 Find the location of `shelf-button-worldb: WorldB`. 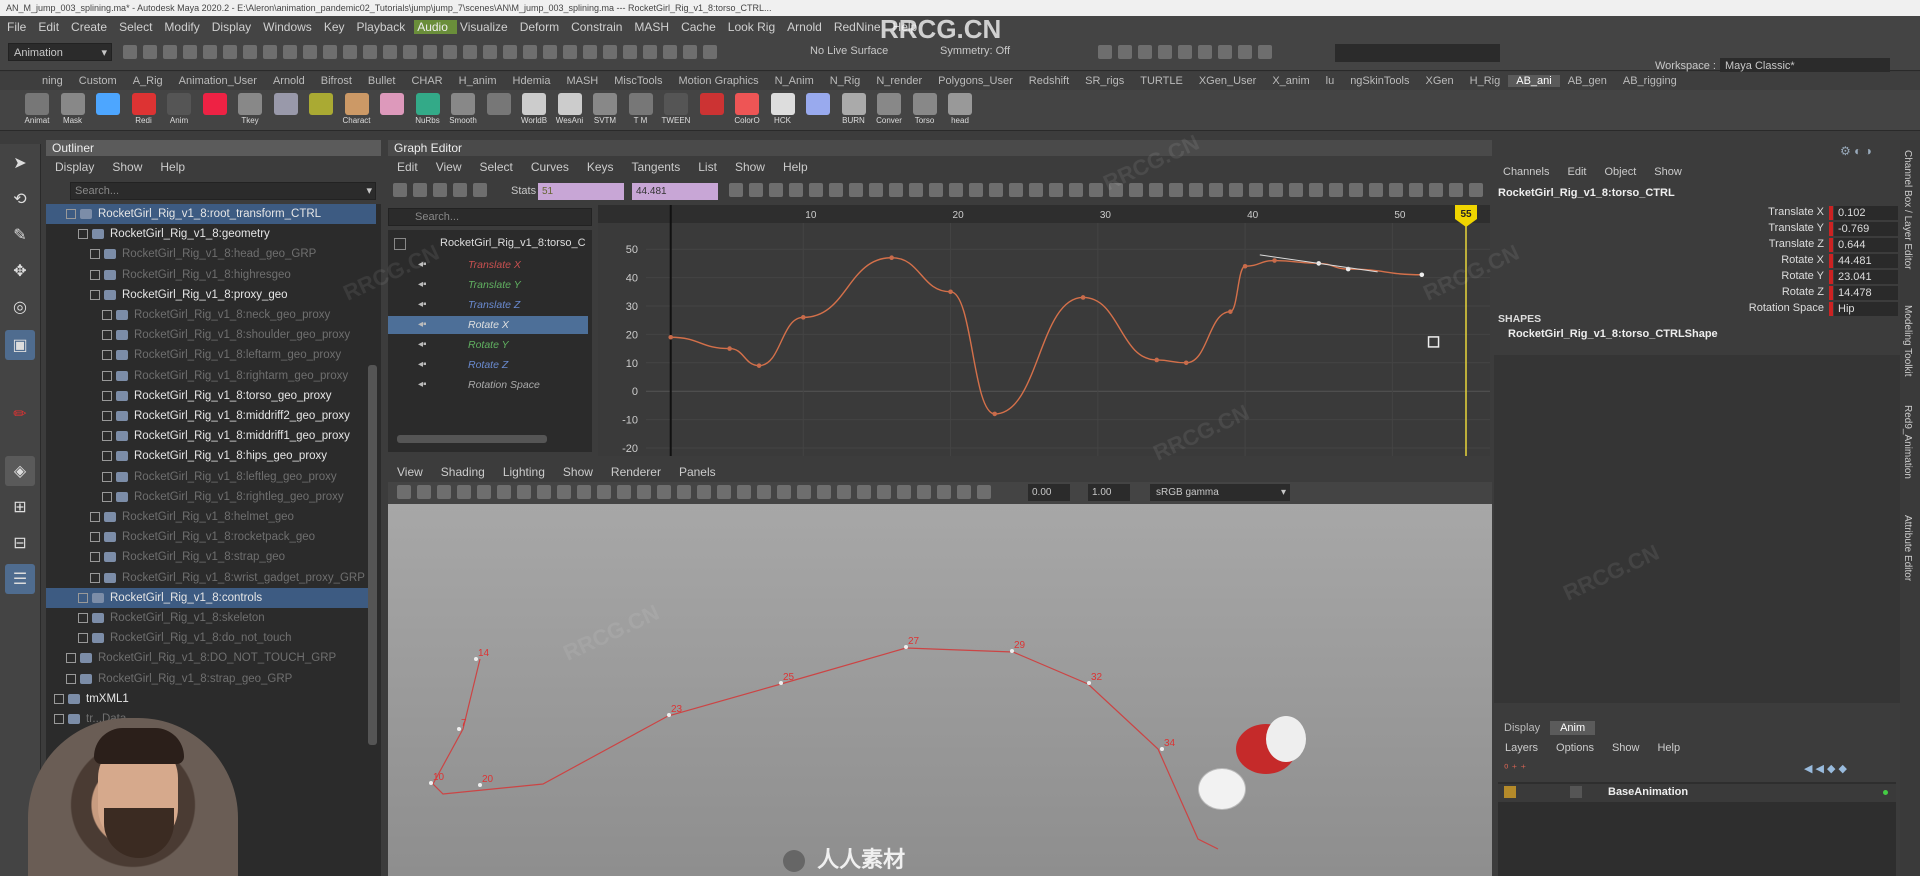

shelf-button-worldb: WorldB is located at coordinates (534, 110).